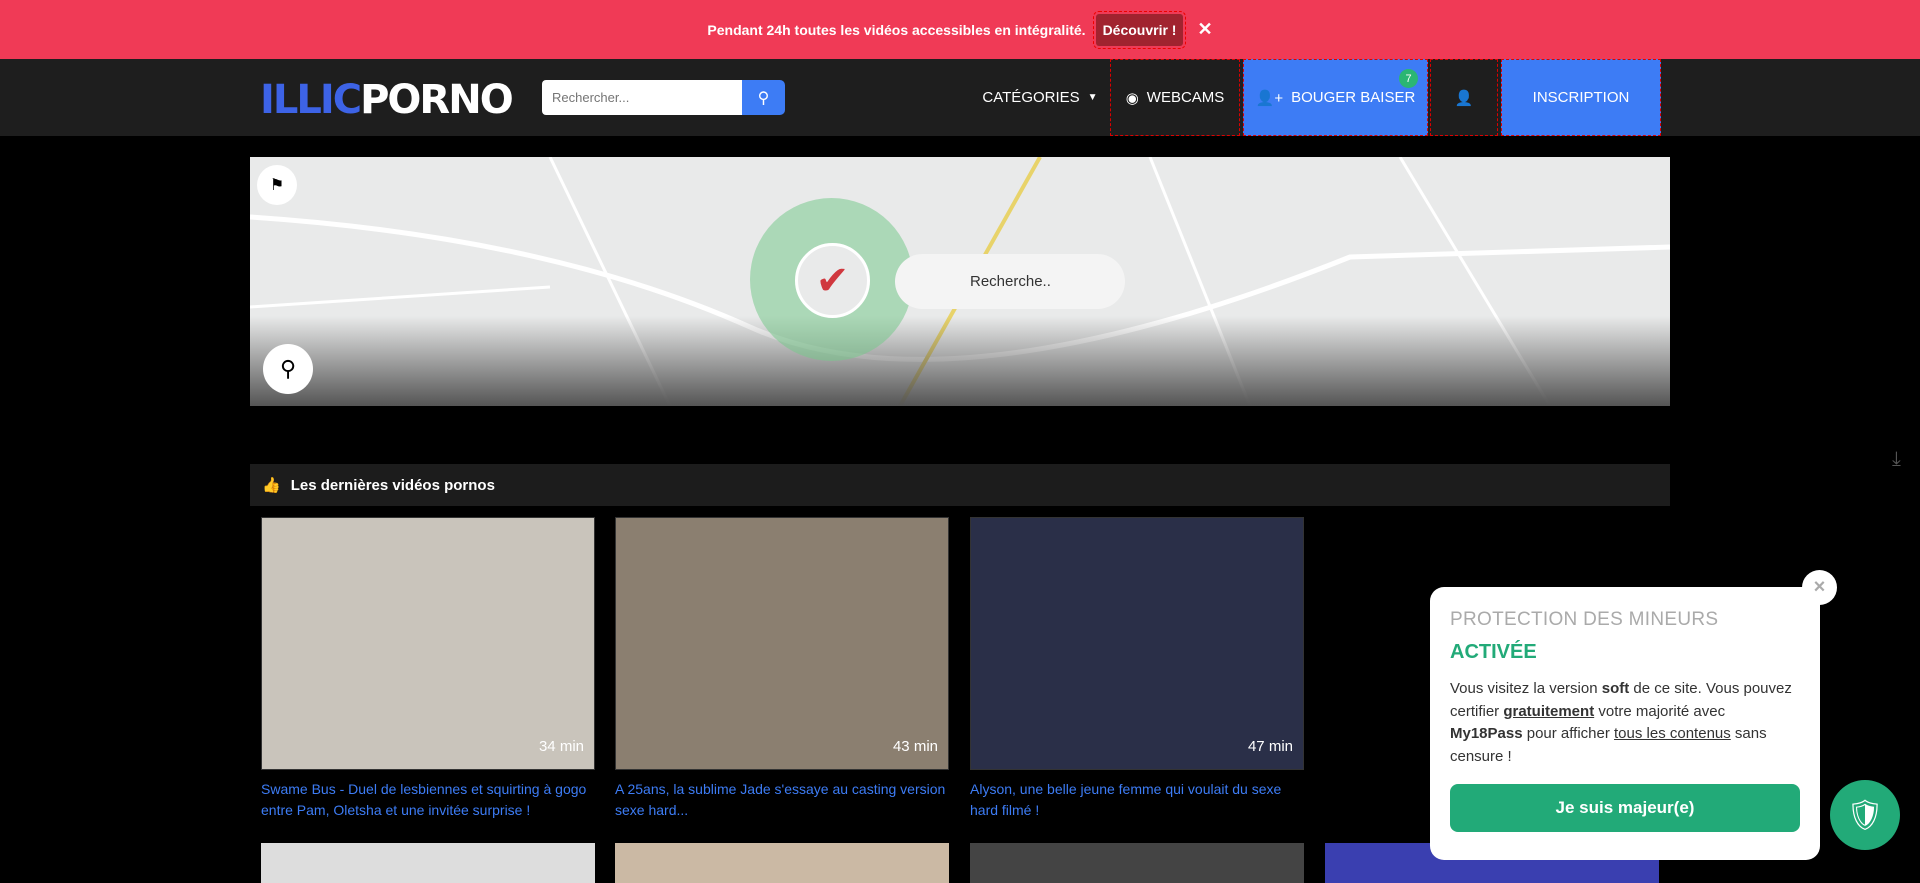 Image resolution: width=1920 pixels, height=883 pixels. I want to click on user-icon: 👤, so click(1464, 98).